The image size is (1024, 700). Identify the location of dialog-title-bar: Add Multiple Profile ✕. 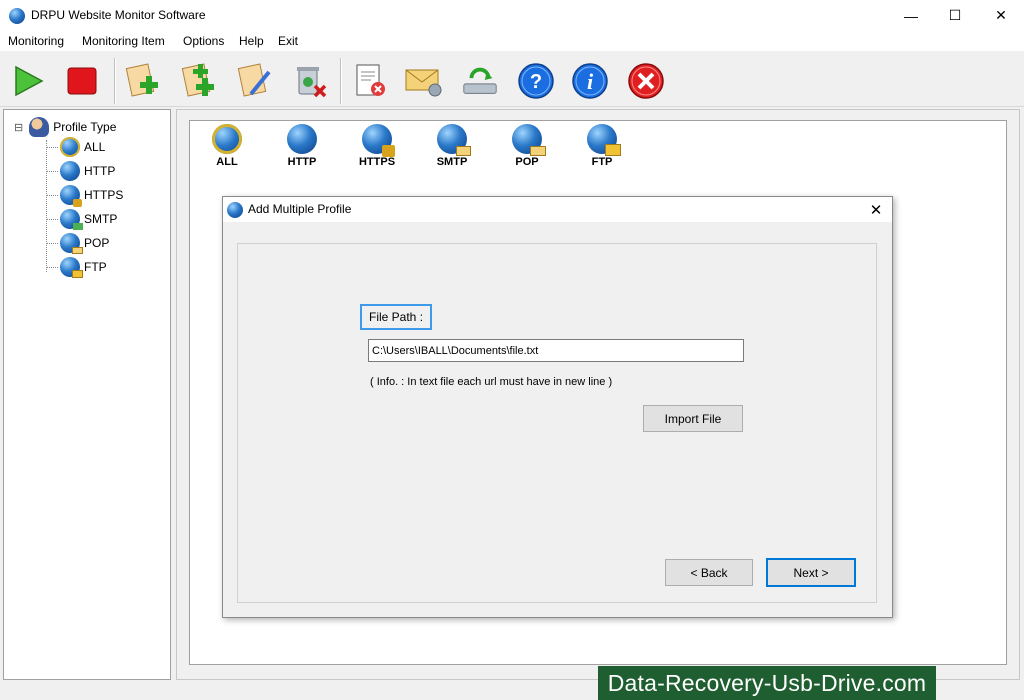
(557, 209).